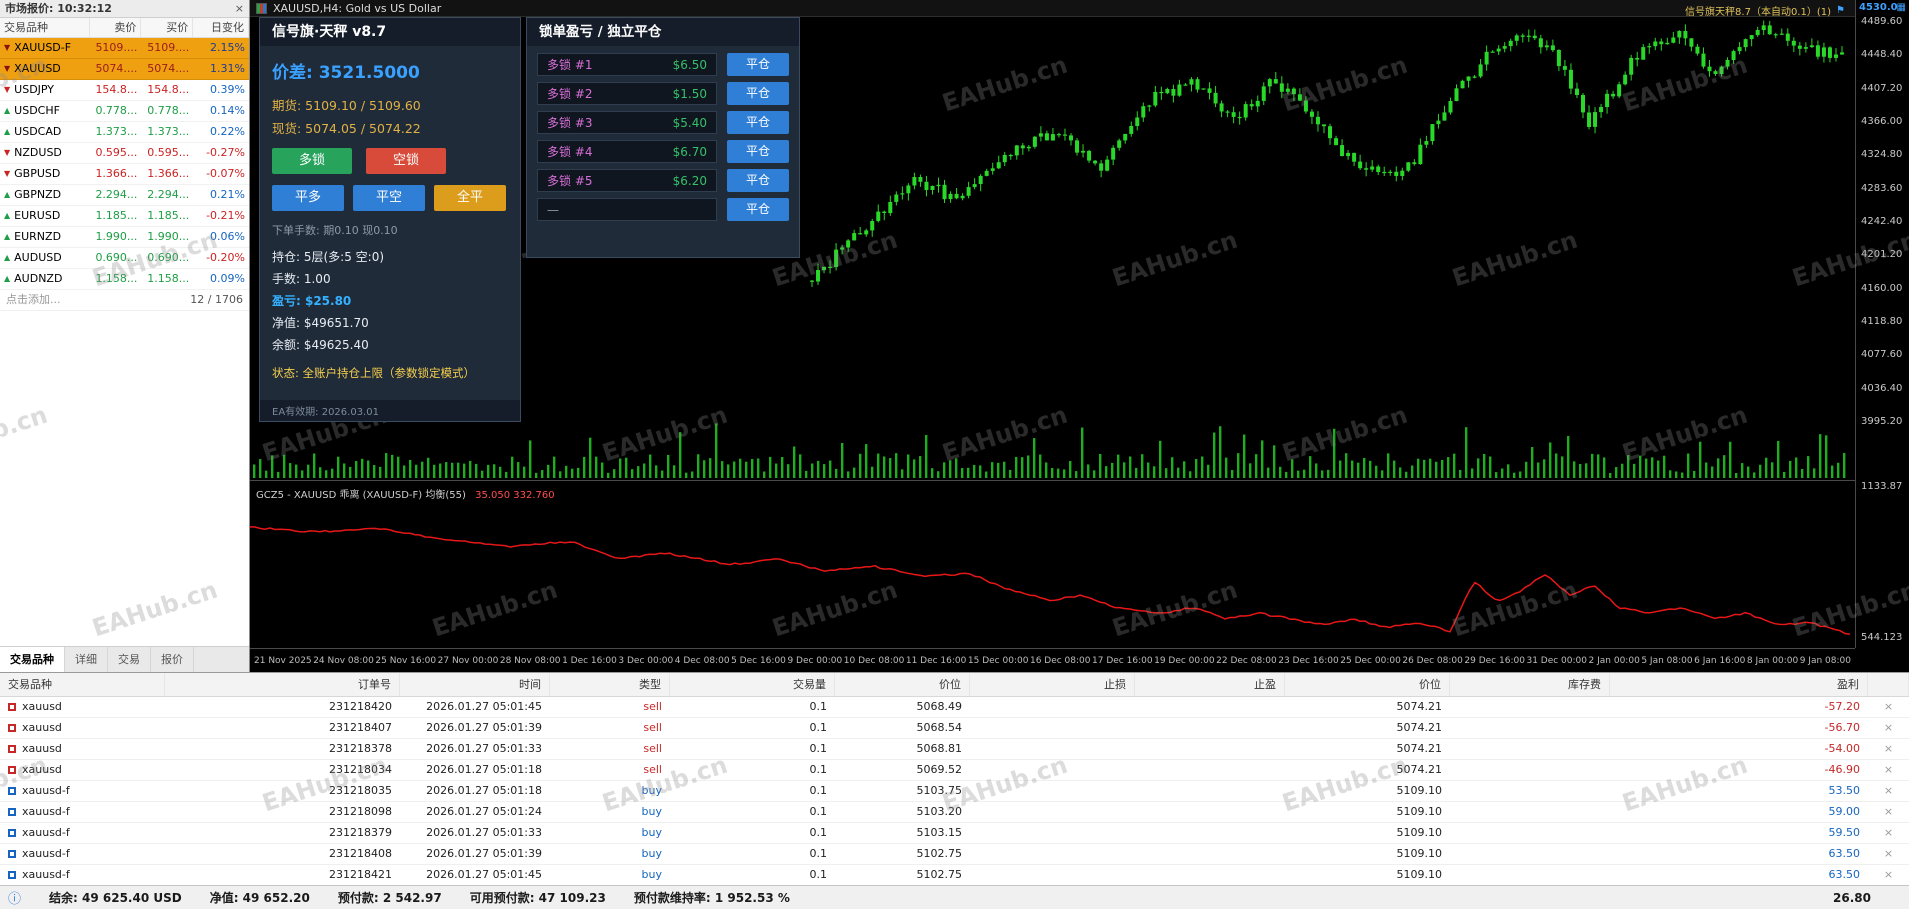 This screenshot has height=909, width=1909. Describe the element at coordinates (7, 47) in the screenshot. I see `tick-down-icon: ▼` at that location.